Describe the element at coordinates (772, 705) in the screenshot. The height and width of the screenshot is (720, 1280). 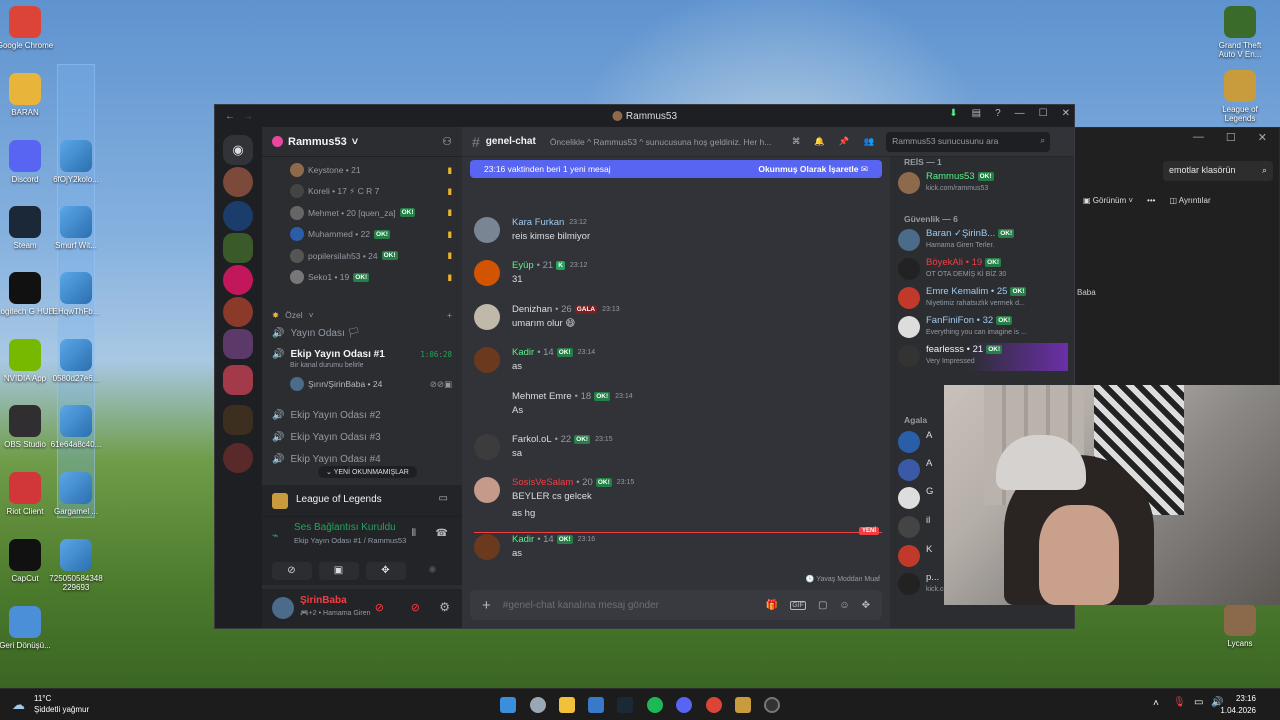
I see `obs-icon` at that location.